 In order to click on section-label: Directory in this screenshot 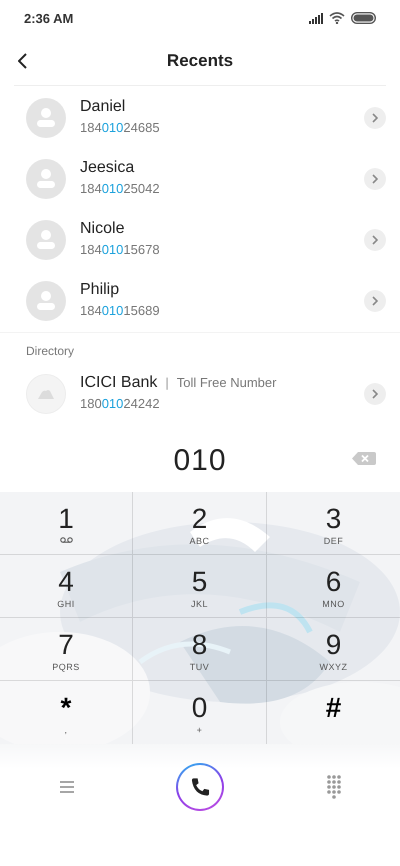, I will do `click(50, 351)`.